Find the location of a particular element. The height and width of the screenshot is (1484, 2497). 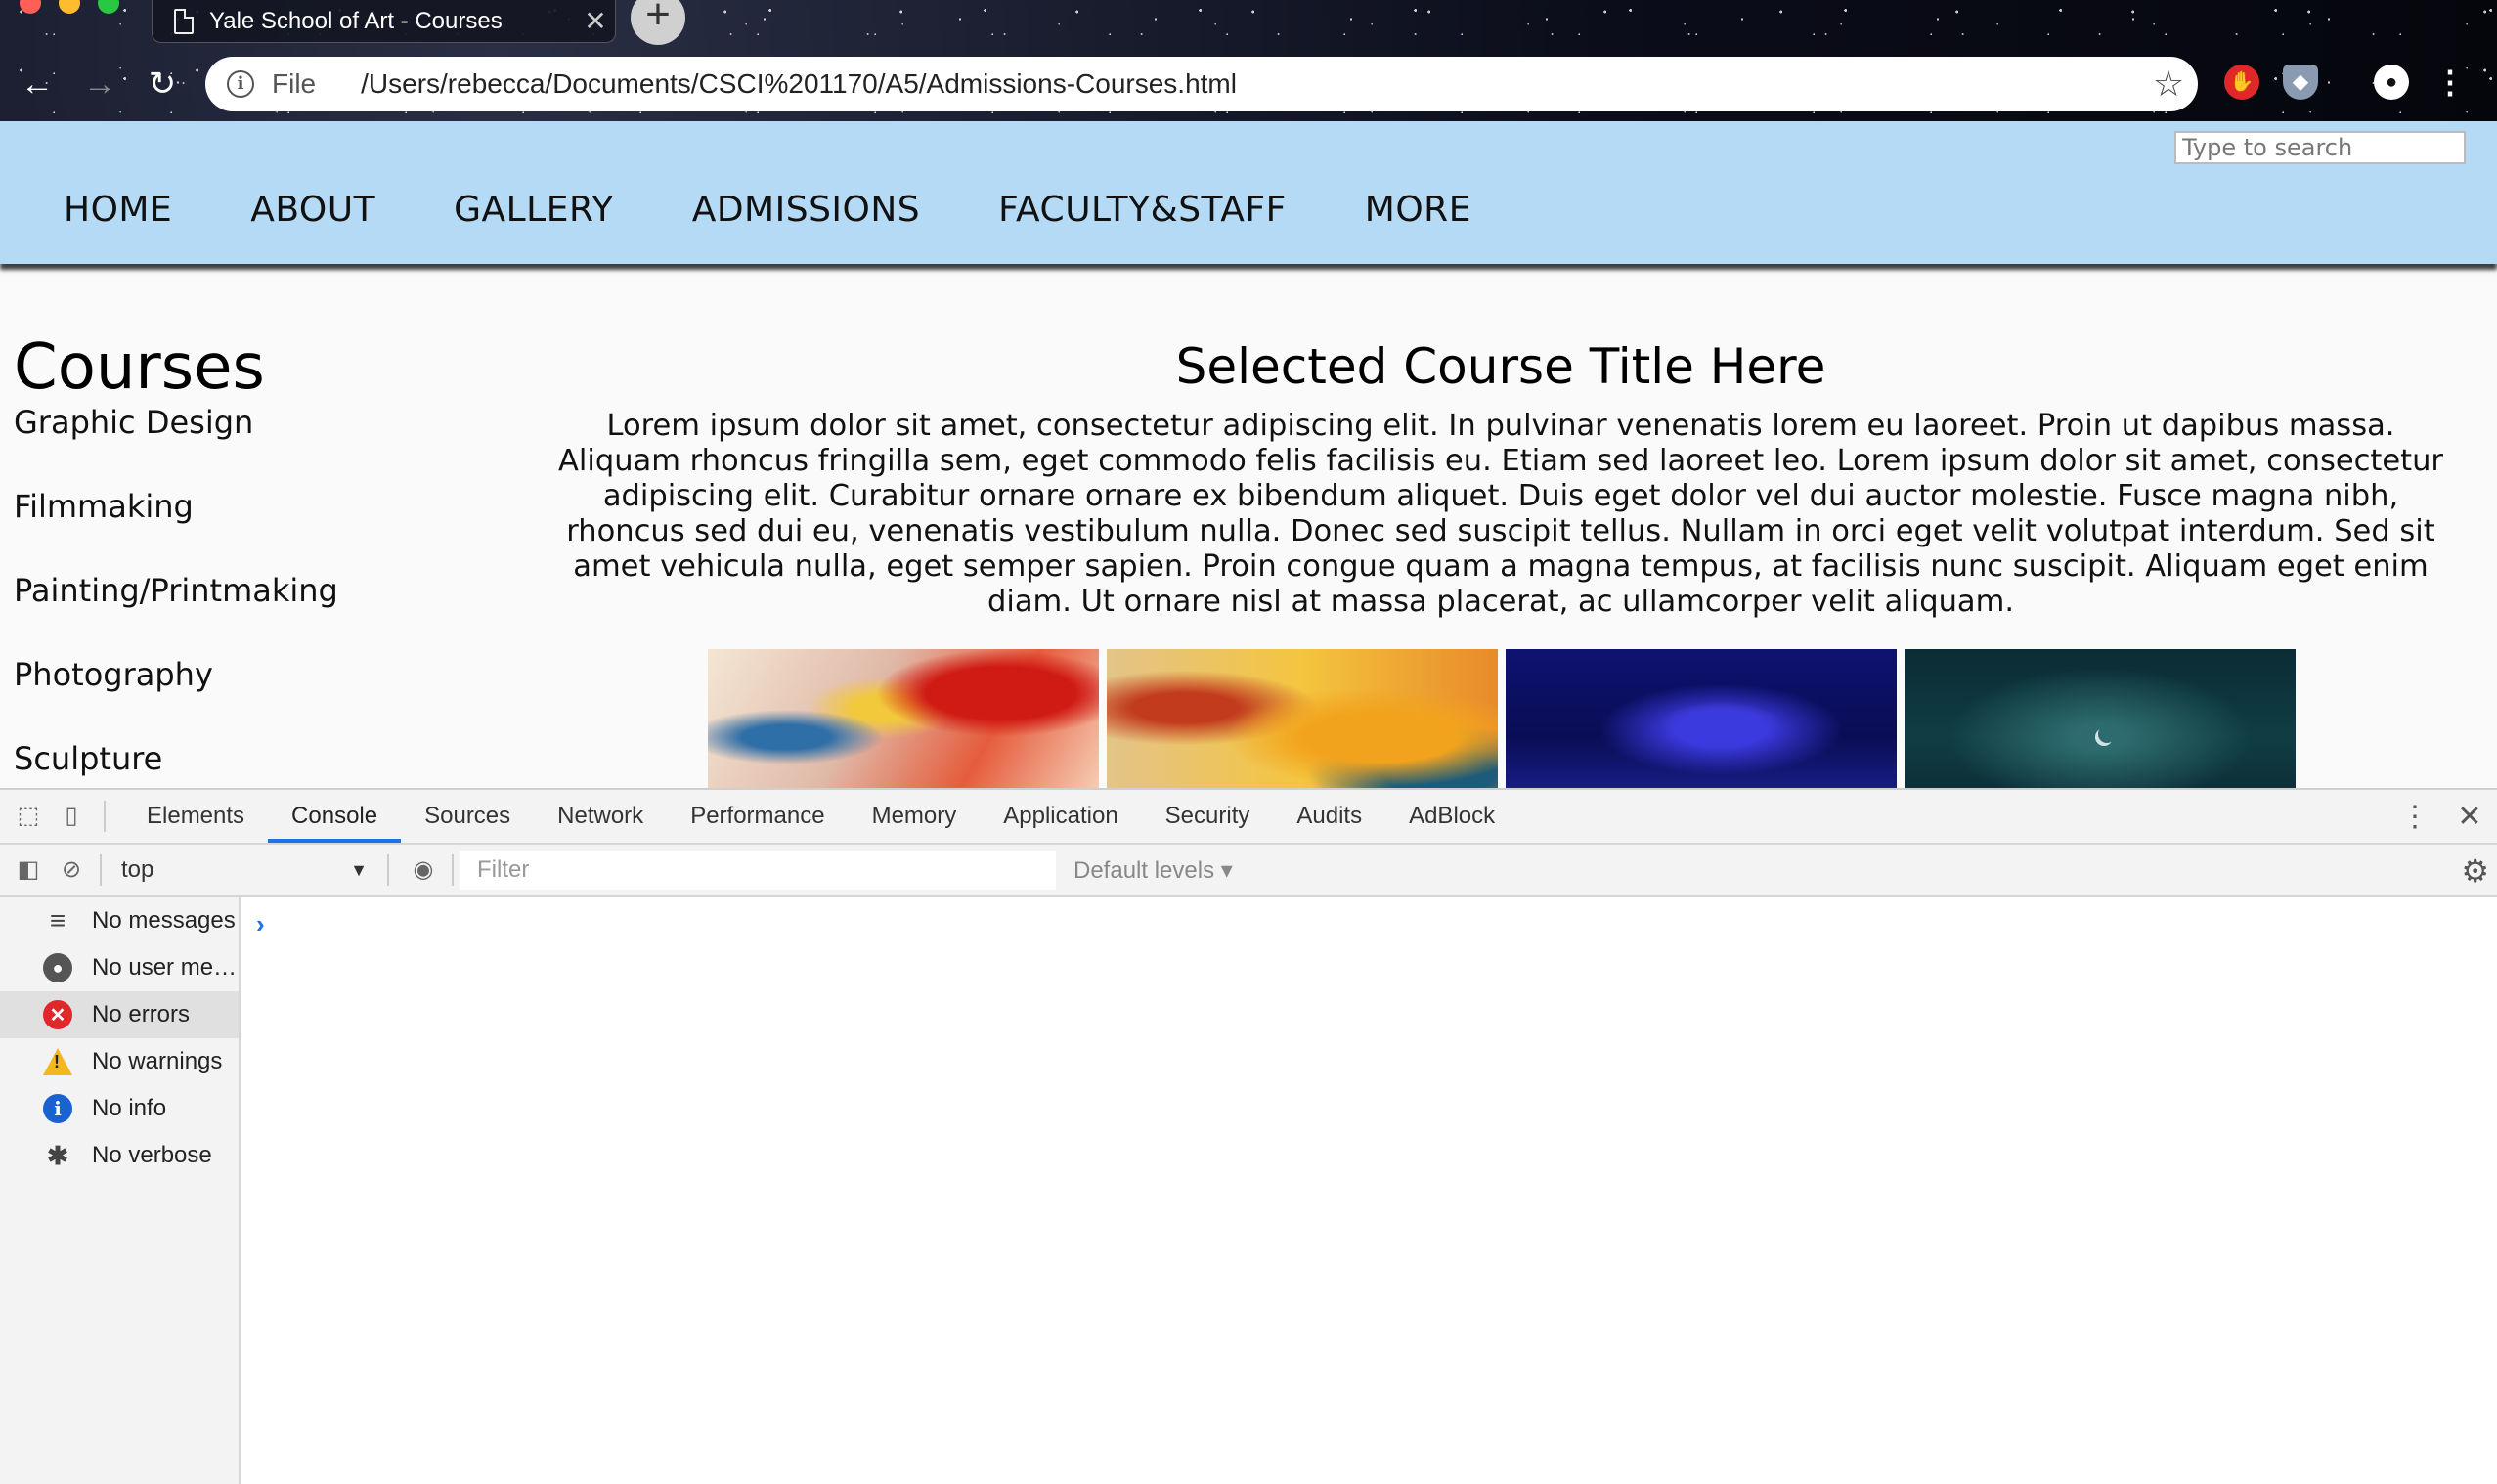

sidebar-toggle-icon: ◧ is located at coordinates (29, 870).